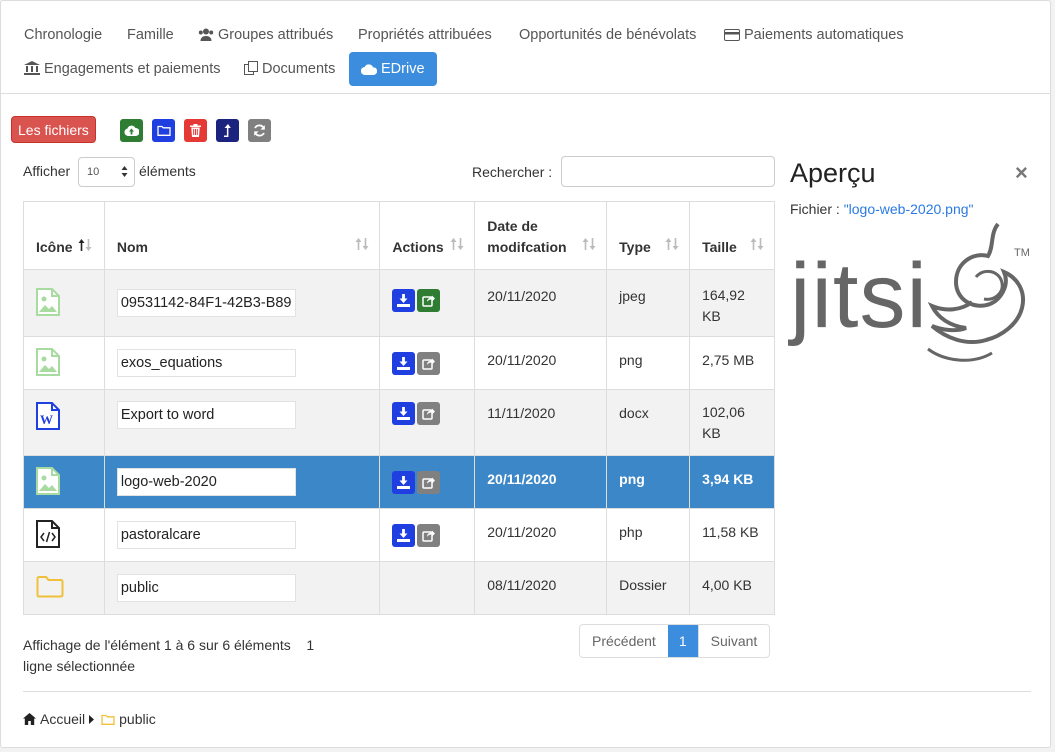 The image size is (1055, 752). Describe the element at coordinates (732, 422) in the screenshot. I see `size-cell: 102,06 KB` at that location.